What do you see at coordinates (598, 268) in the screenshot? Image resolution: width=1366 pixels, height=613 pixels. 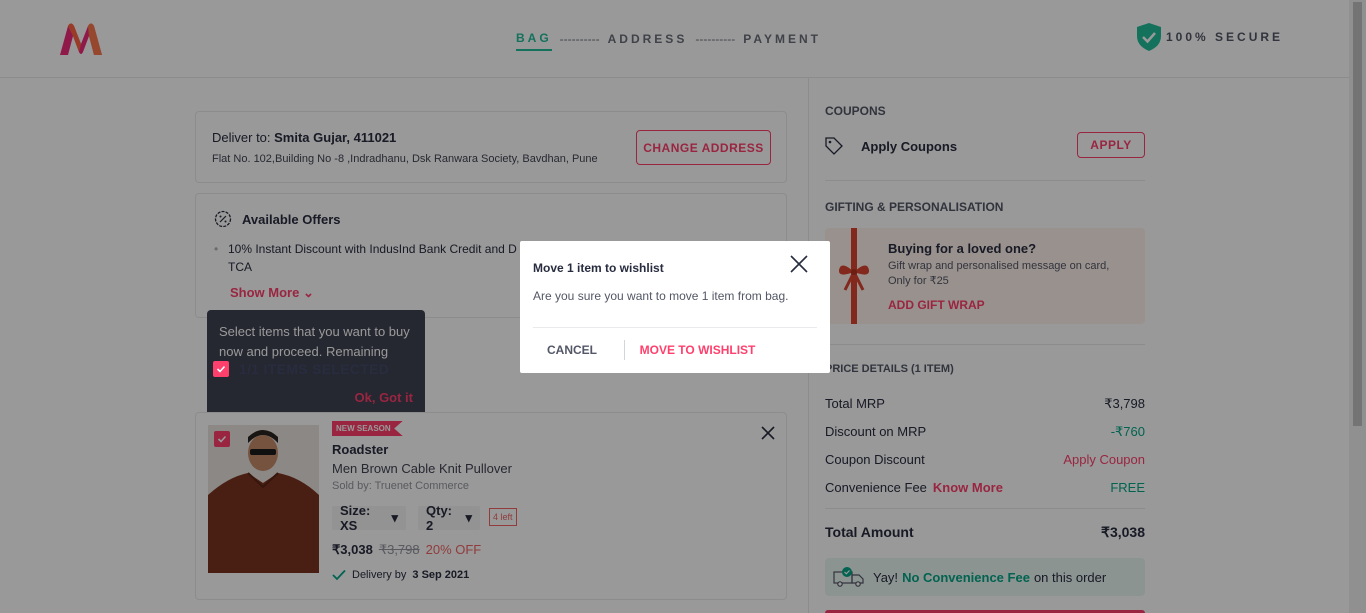 I see `dialog-title: Move 1 item to wishlist` at bounding box center [598, 268].